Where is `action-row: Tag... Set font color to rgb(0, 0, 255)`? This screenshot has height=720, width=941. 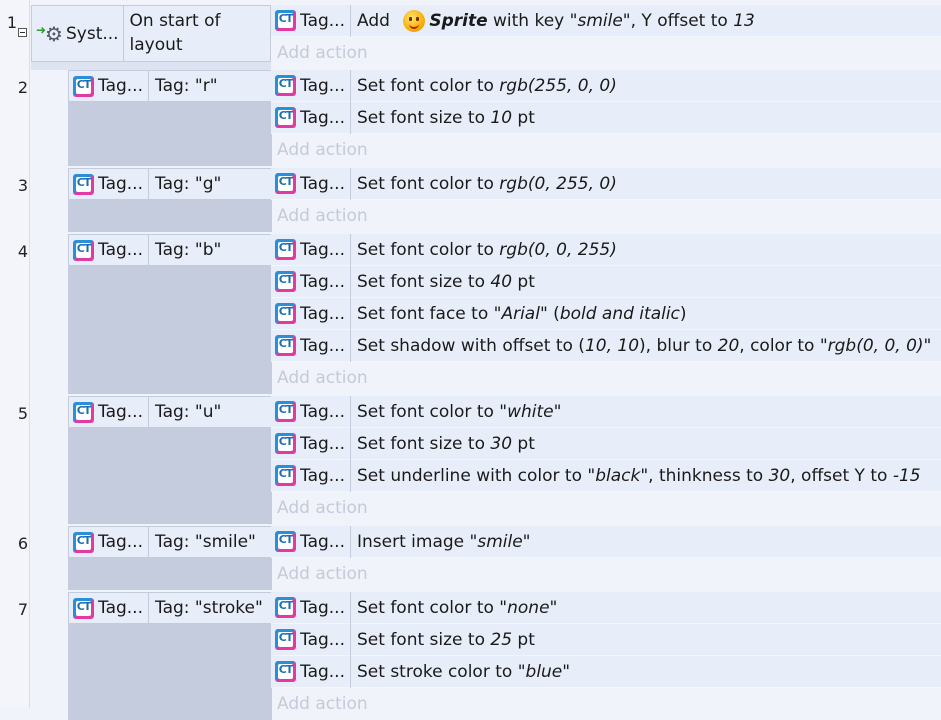 action-row: Tag... Set font color to rgb(0, 0, 255) is located at coordinates (606, 249).